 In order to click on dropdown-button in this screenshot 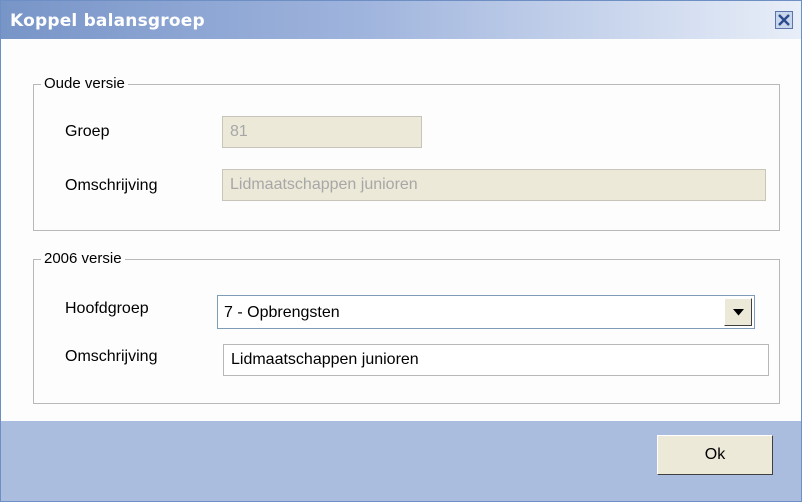, I will do `click(738, 312)`.